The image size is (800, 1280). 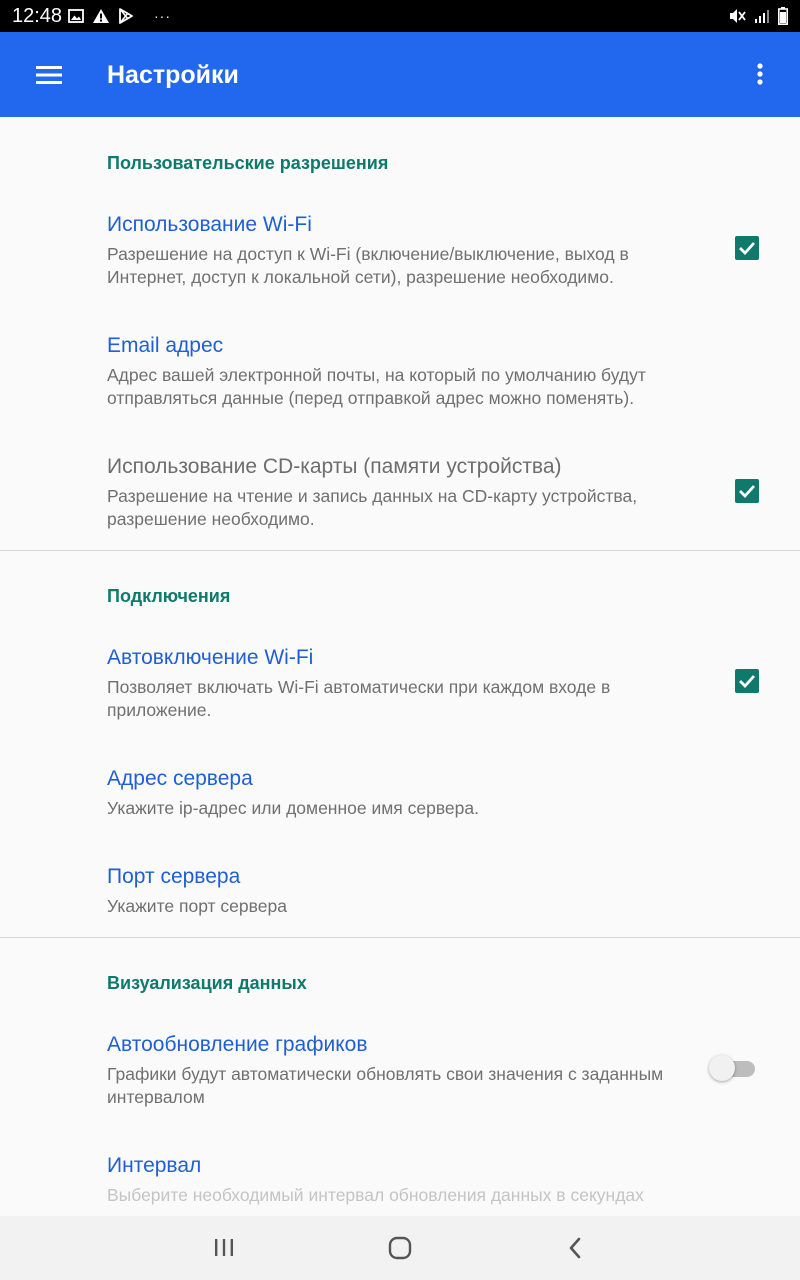 I want to click on charts-autoupdate-switch, so click(x=732, y=1068).